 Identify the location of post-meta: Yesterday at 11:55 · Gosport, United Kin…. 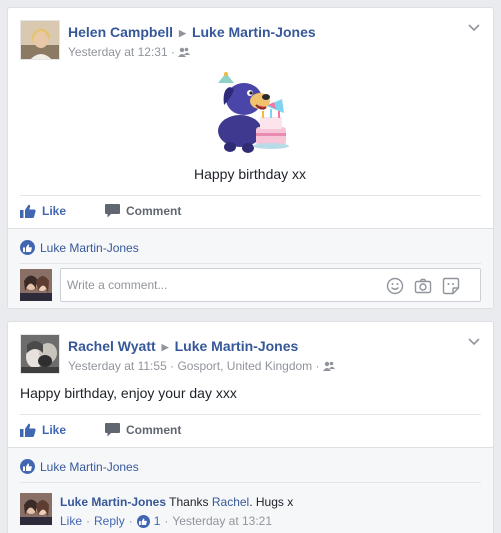
(201, 365).